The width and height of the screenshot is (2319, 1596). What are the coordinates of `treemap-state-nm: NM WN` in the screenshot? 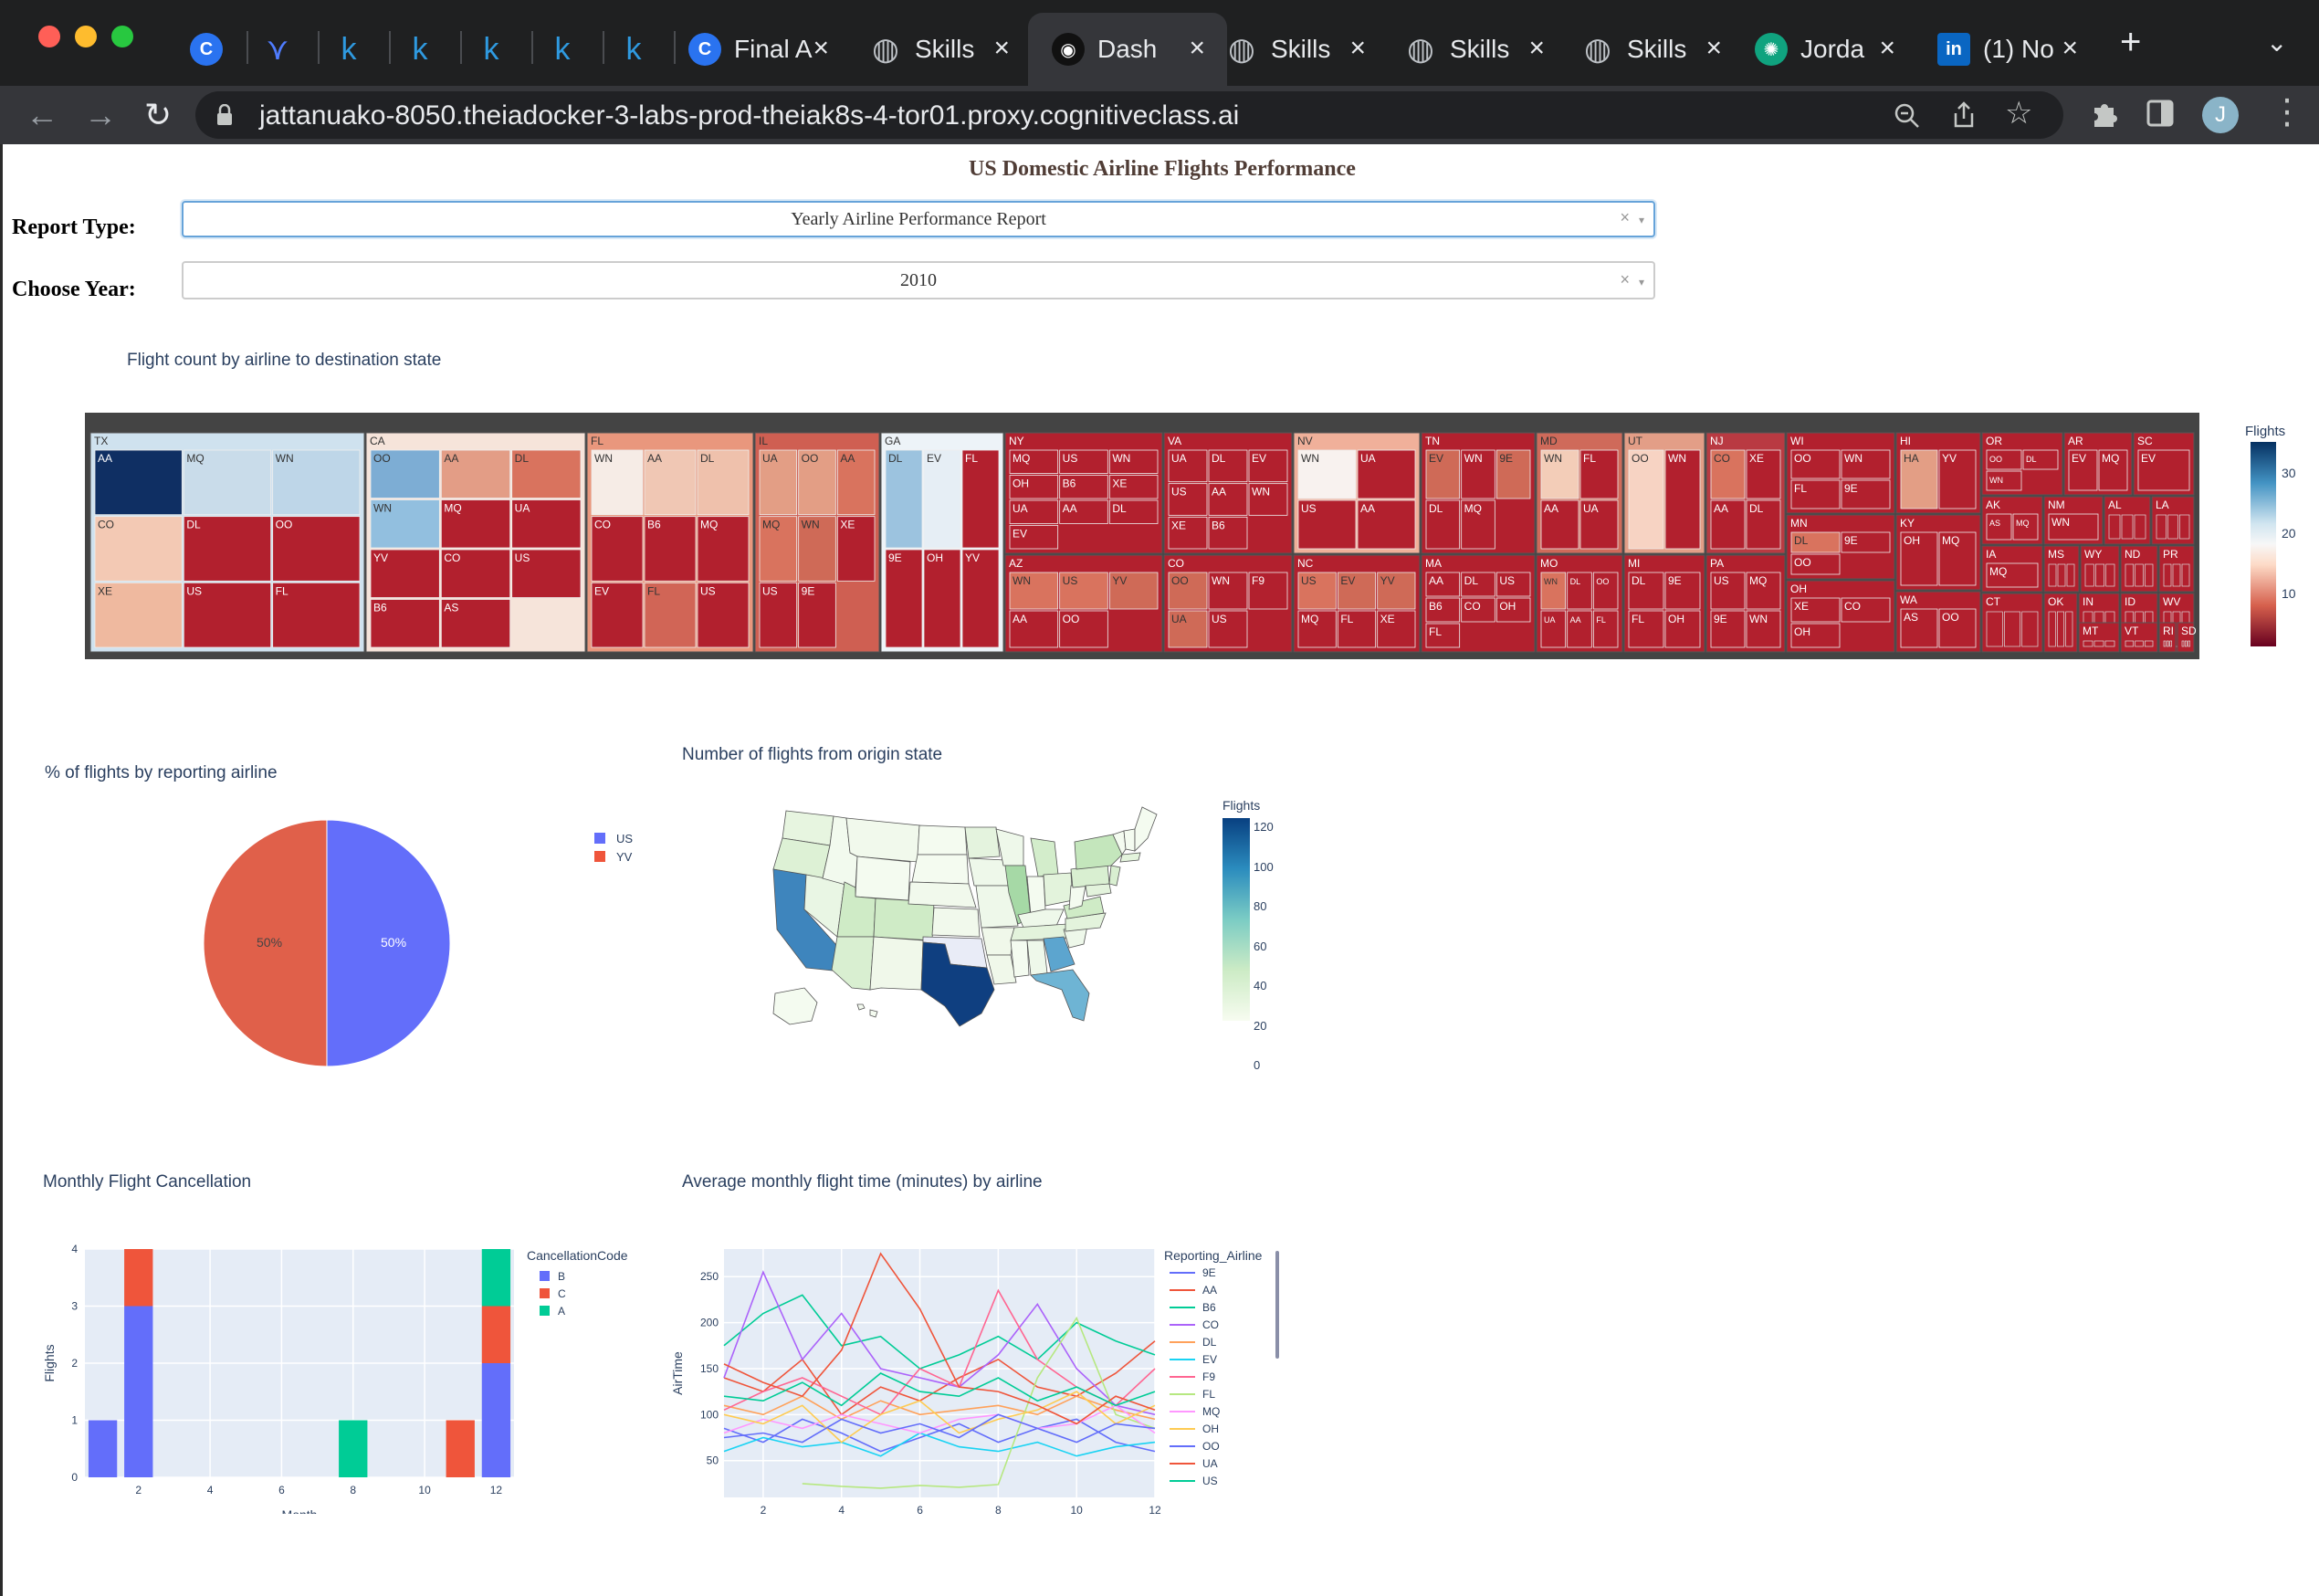 It's located at (2074, 521).